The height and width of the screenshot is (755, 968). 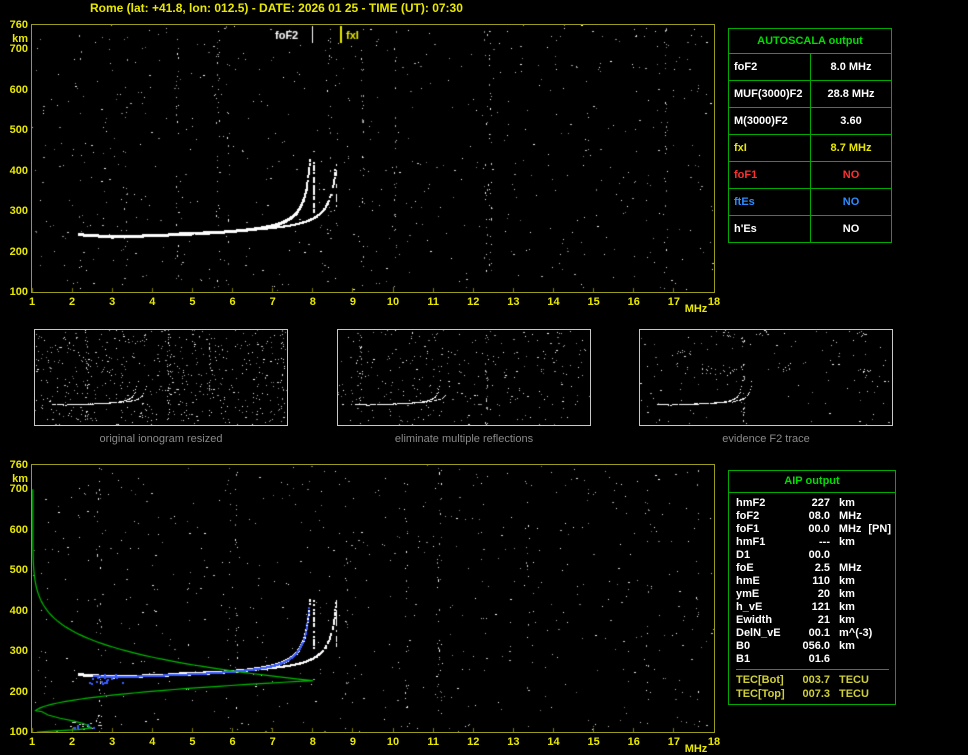 I want to click on aip-label-ymE: ymE, so click(x=748, y=594).